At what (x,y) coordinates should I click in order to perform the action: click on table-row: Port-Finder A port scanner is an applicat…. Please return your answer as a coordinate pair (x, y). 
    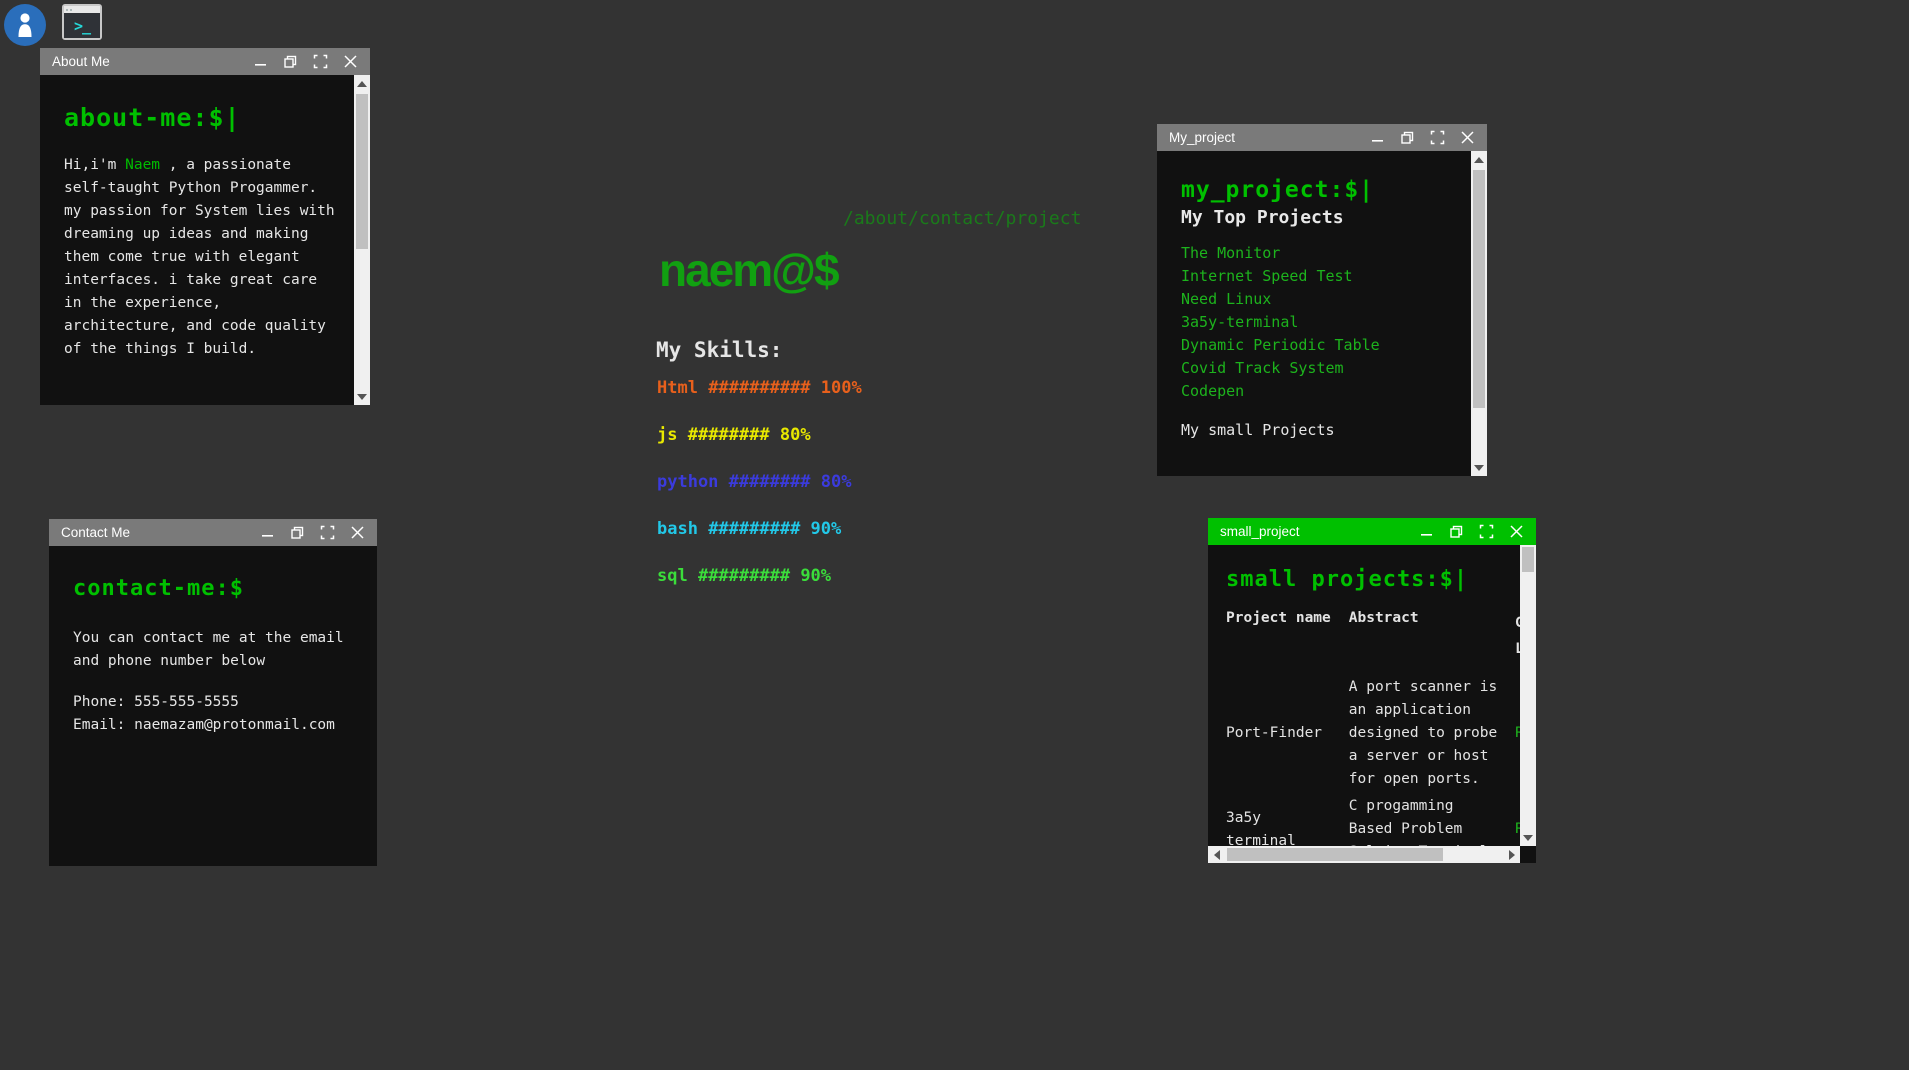
    Looking at the image, I should click on (1381, 735).